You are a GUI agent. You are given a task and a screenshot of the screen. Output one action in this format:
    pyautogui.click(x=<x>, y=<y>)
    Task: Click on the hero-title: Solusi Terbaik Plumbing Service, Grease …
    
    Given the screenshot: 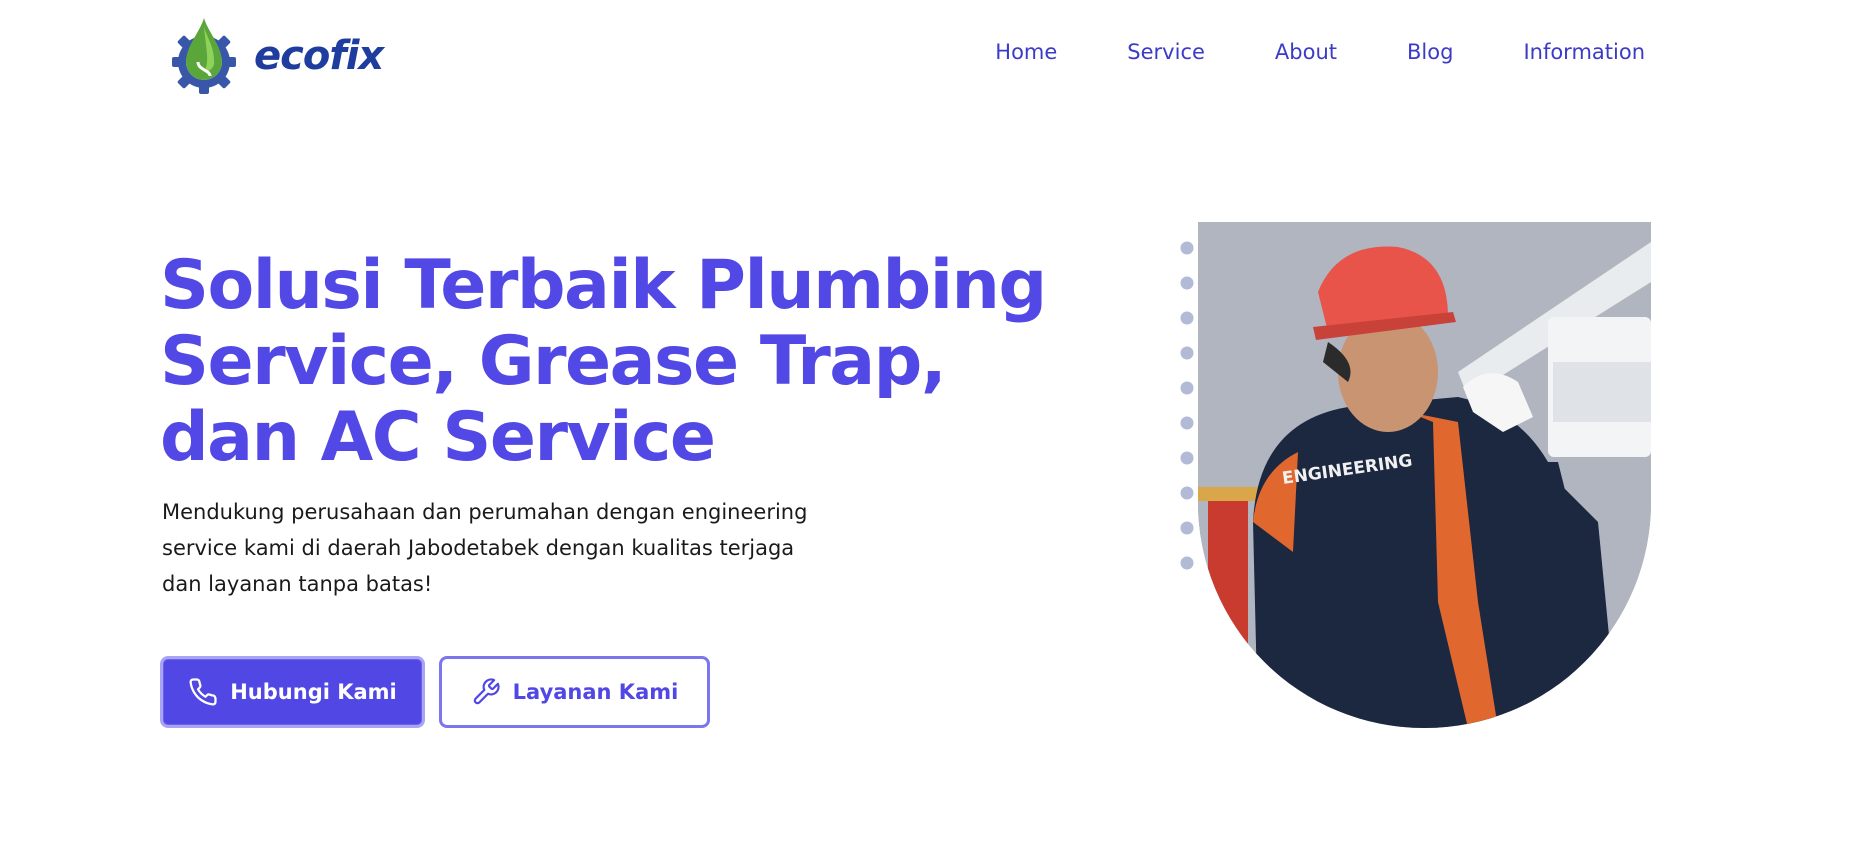 What is the action you would take?
    pyautogui.click(x=603, y=361)
    